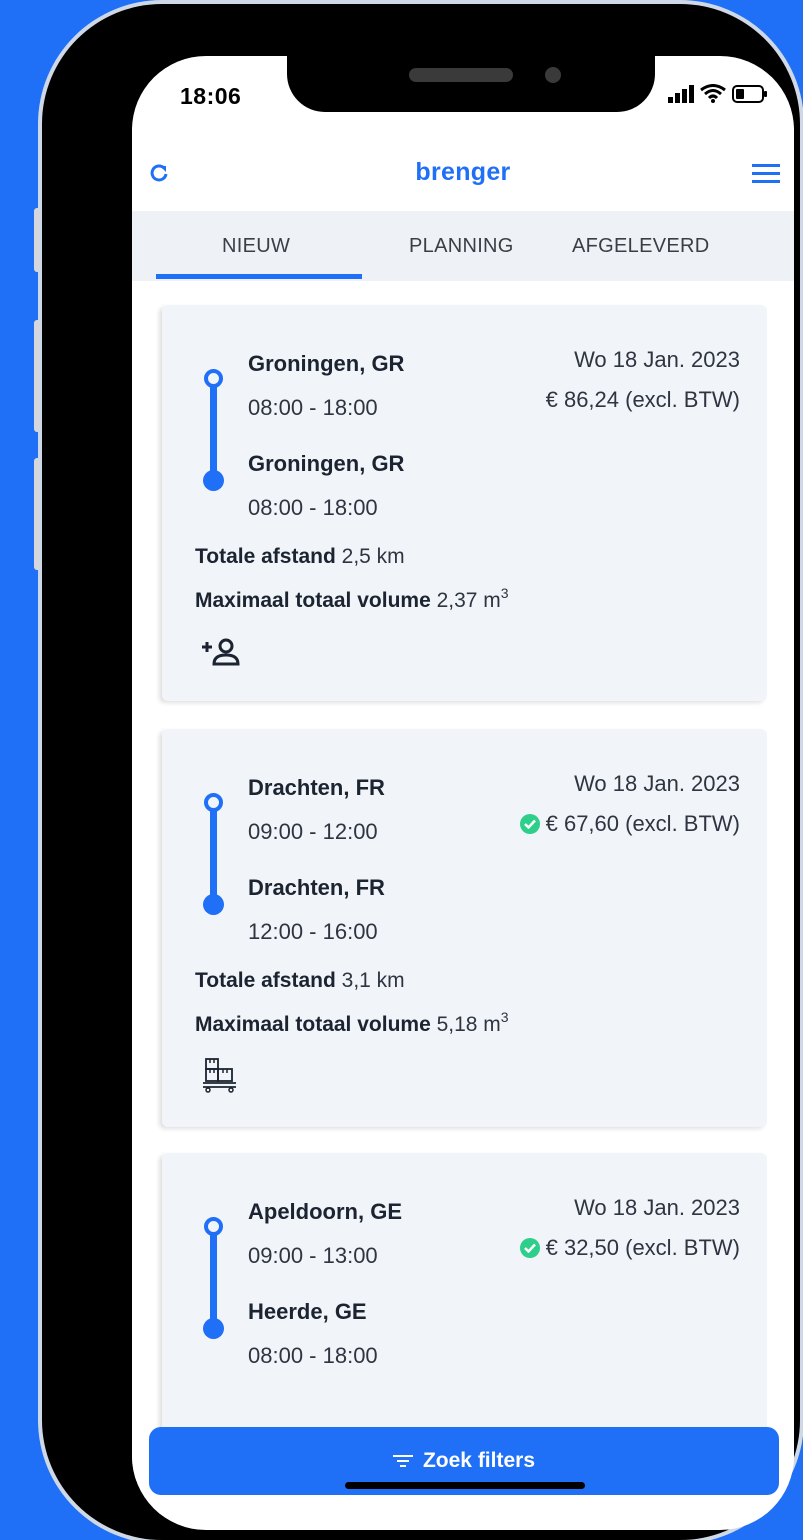 The height and width of the screenshot is (1540, 803). I want to click on tab-bar: NIEUW PLANNING AFGELEVERD, so click(463, 246).